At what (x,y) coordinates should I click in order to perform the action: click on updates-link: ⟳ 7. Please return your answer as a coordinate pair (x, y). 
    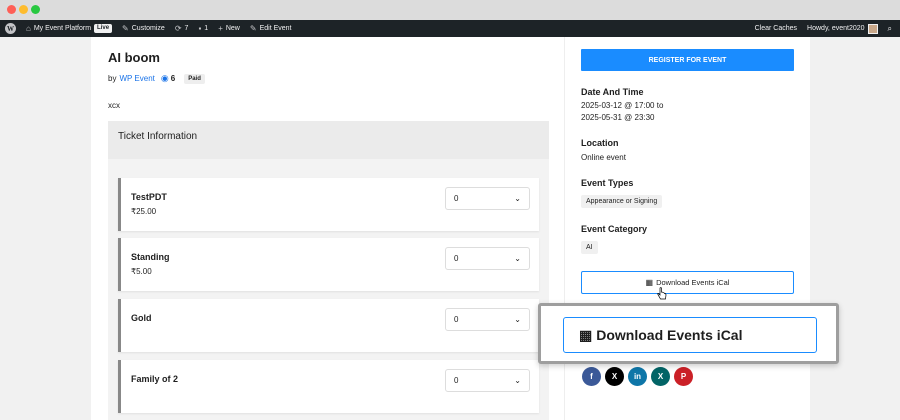
    Looking at the image, I should click on (182, 28).